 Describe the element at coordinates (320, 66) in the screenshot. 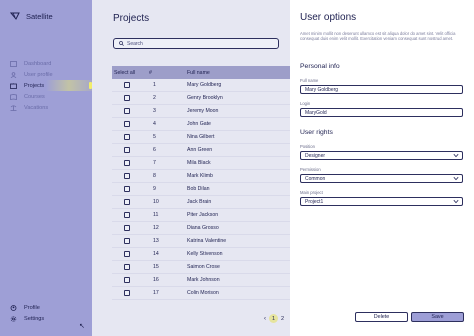

I see `personal-info-heading: Personal info` at that location.